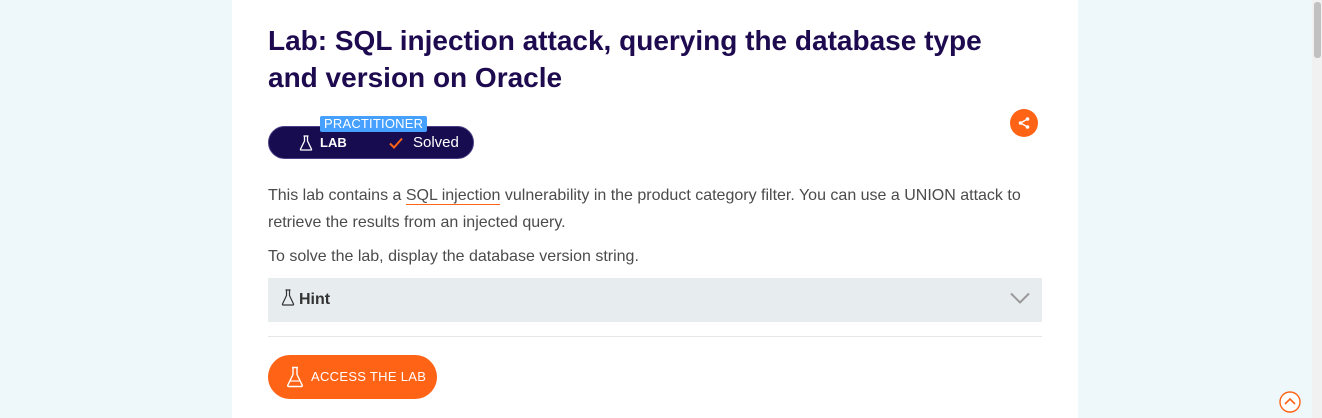 The height and width of the screenshot is (418, 1322). I want to click on lab-type: LAB, so click(323, 143).